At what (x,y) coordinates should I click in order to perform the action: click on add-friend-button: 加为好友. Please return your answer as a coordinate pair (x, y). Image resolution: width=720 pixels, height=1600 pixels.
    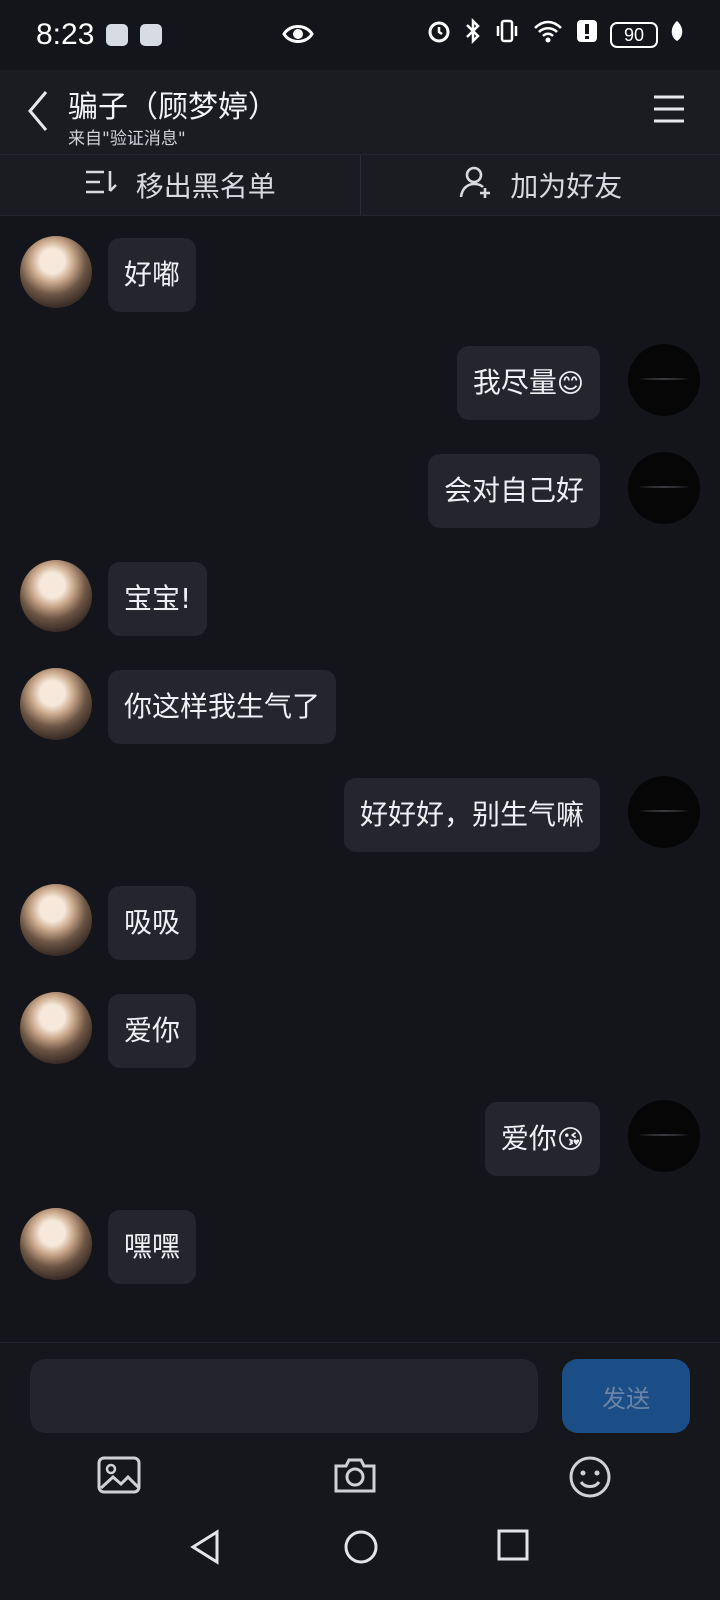
    Looking at the image, I should click on (540, 185).